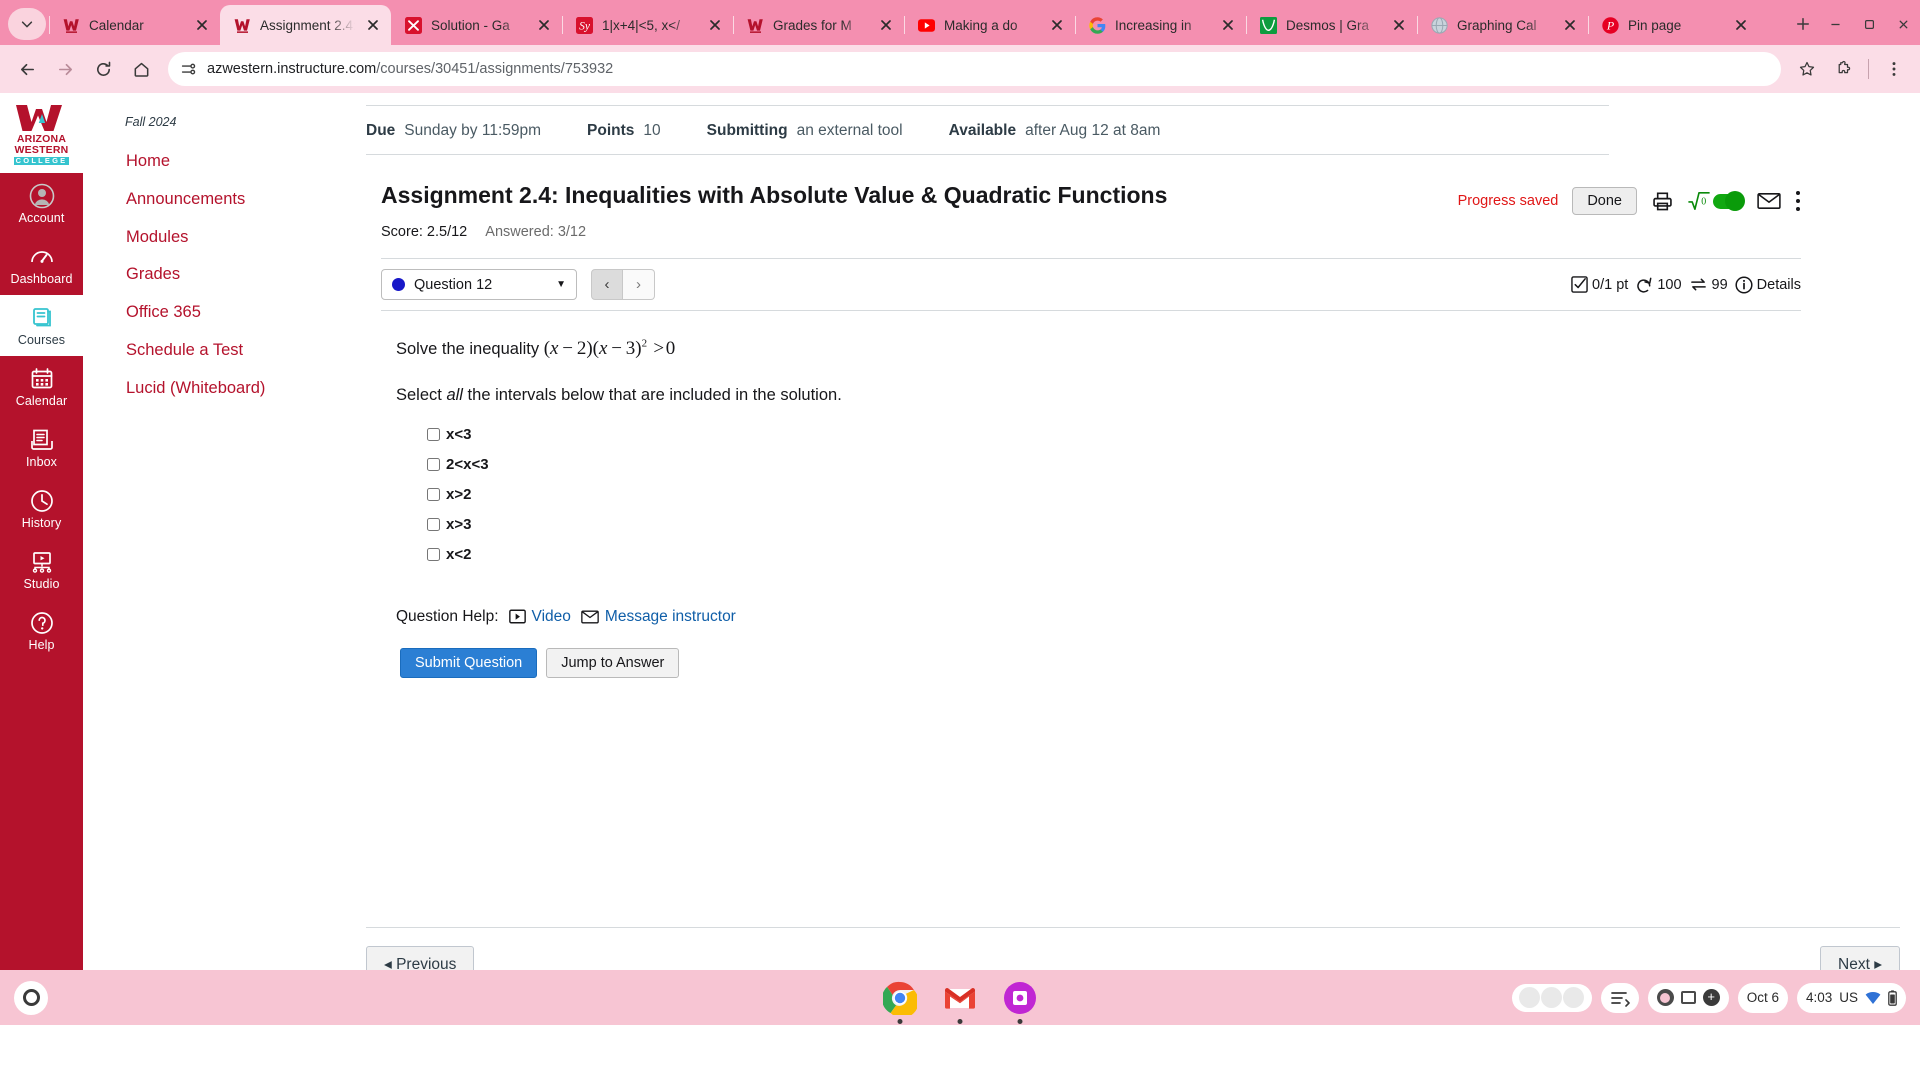  Describe the element at coordinates (1869, 24) in the screenshot. I see `maximize-button` at that location.